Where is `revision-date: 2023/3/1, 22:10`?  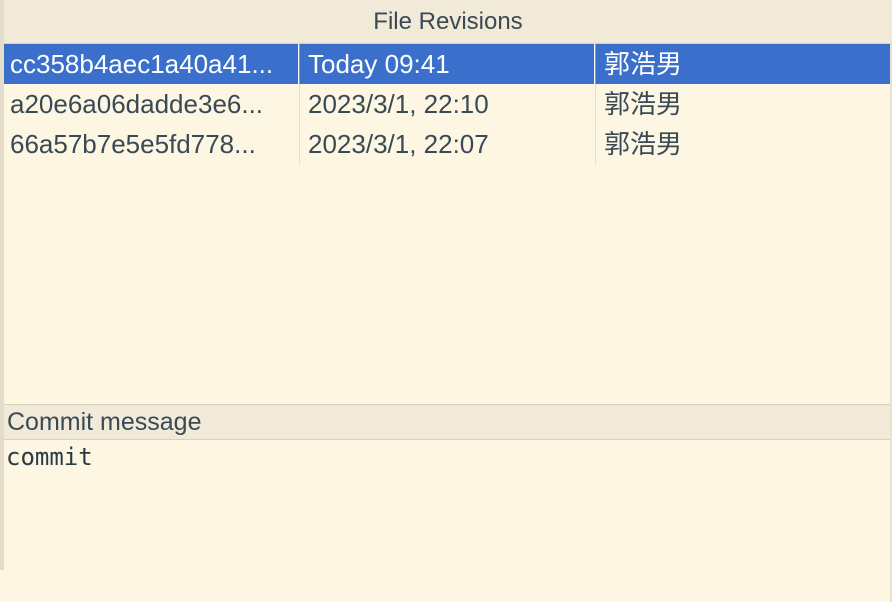 revision-date: 2023/3/1, 22:10 is located at coordinates (447, 104).